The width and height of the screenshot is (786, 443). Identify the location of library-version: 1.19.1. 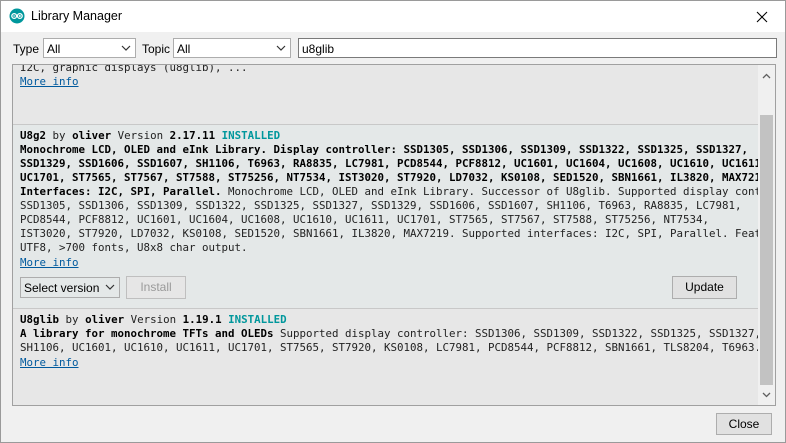
(202, 319).